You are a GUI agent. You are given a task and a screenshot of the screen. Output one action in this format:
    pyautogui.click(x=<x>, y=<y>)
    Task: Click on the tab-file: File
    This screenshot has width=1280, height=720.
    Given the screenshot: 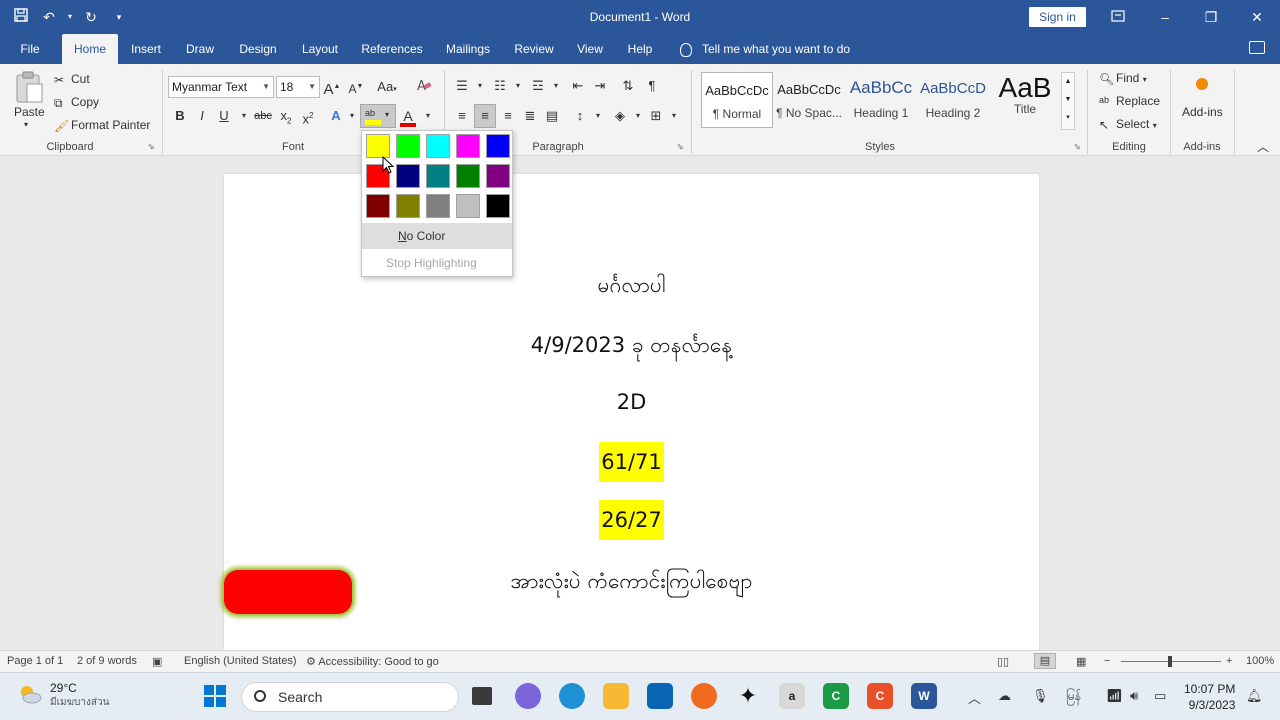 What is the action you would take?
    pyautogui.click(x=30, y=49)
    